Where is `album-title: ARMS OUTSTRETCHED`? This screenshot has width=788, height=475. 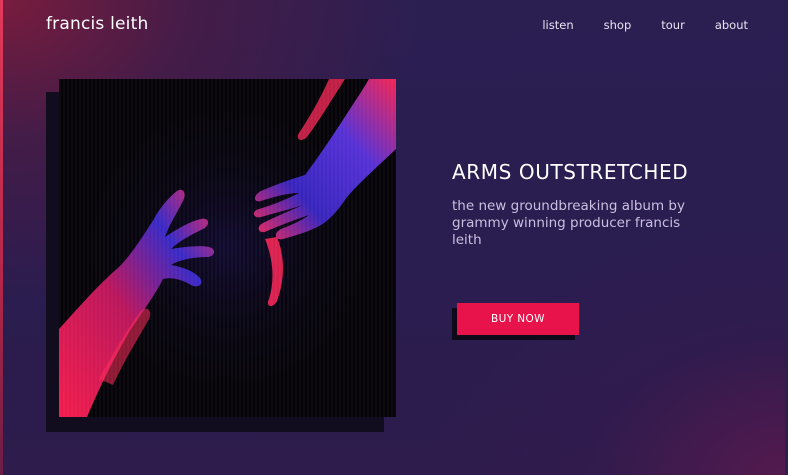
album-title: ARMS OUTSTRETCHED is located at coordinates (570, 172).